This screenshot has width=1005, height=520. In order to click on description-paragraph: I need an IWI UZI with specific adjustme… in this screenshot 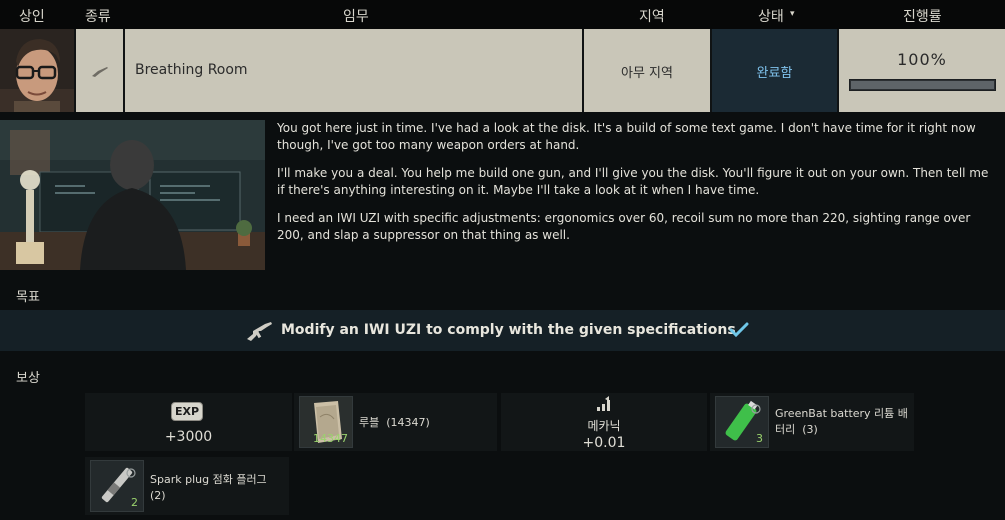, I will do `click(624, 226)`.